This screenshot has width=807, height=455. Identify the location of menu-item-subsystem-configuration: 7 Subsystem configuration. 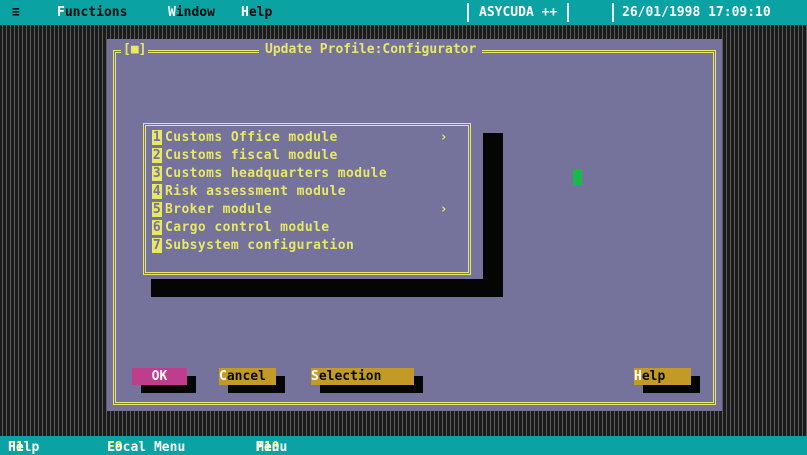
(308, 246).